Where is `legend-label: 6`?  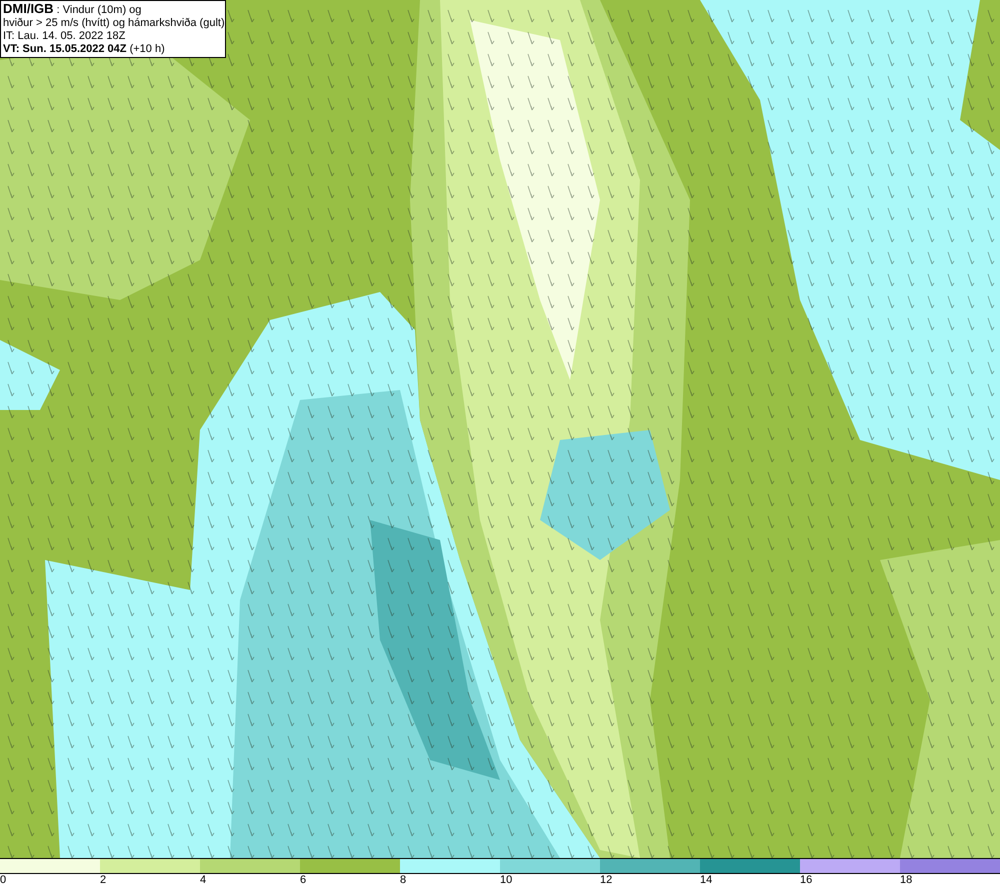 legend-label: 6 is located at coordinates (303, 880).